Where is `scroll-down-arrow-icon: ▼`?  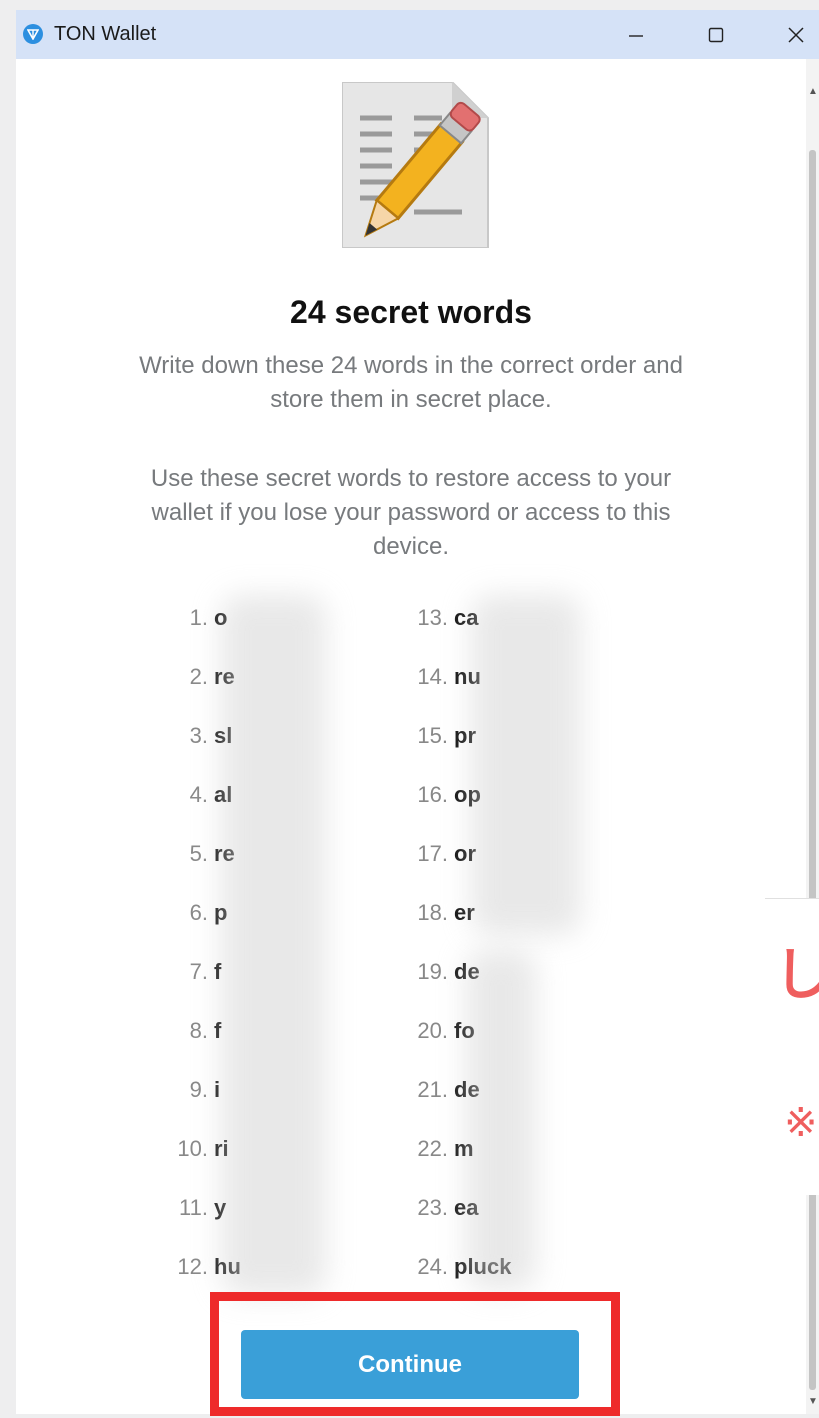
scroll-down-arrow-icon: ▼ is located at coordinates (813, 1401).